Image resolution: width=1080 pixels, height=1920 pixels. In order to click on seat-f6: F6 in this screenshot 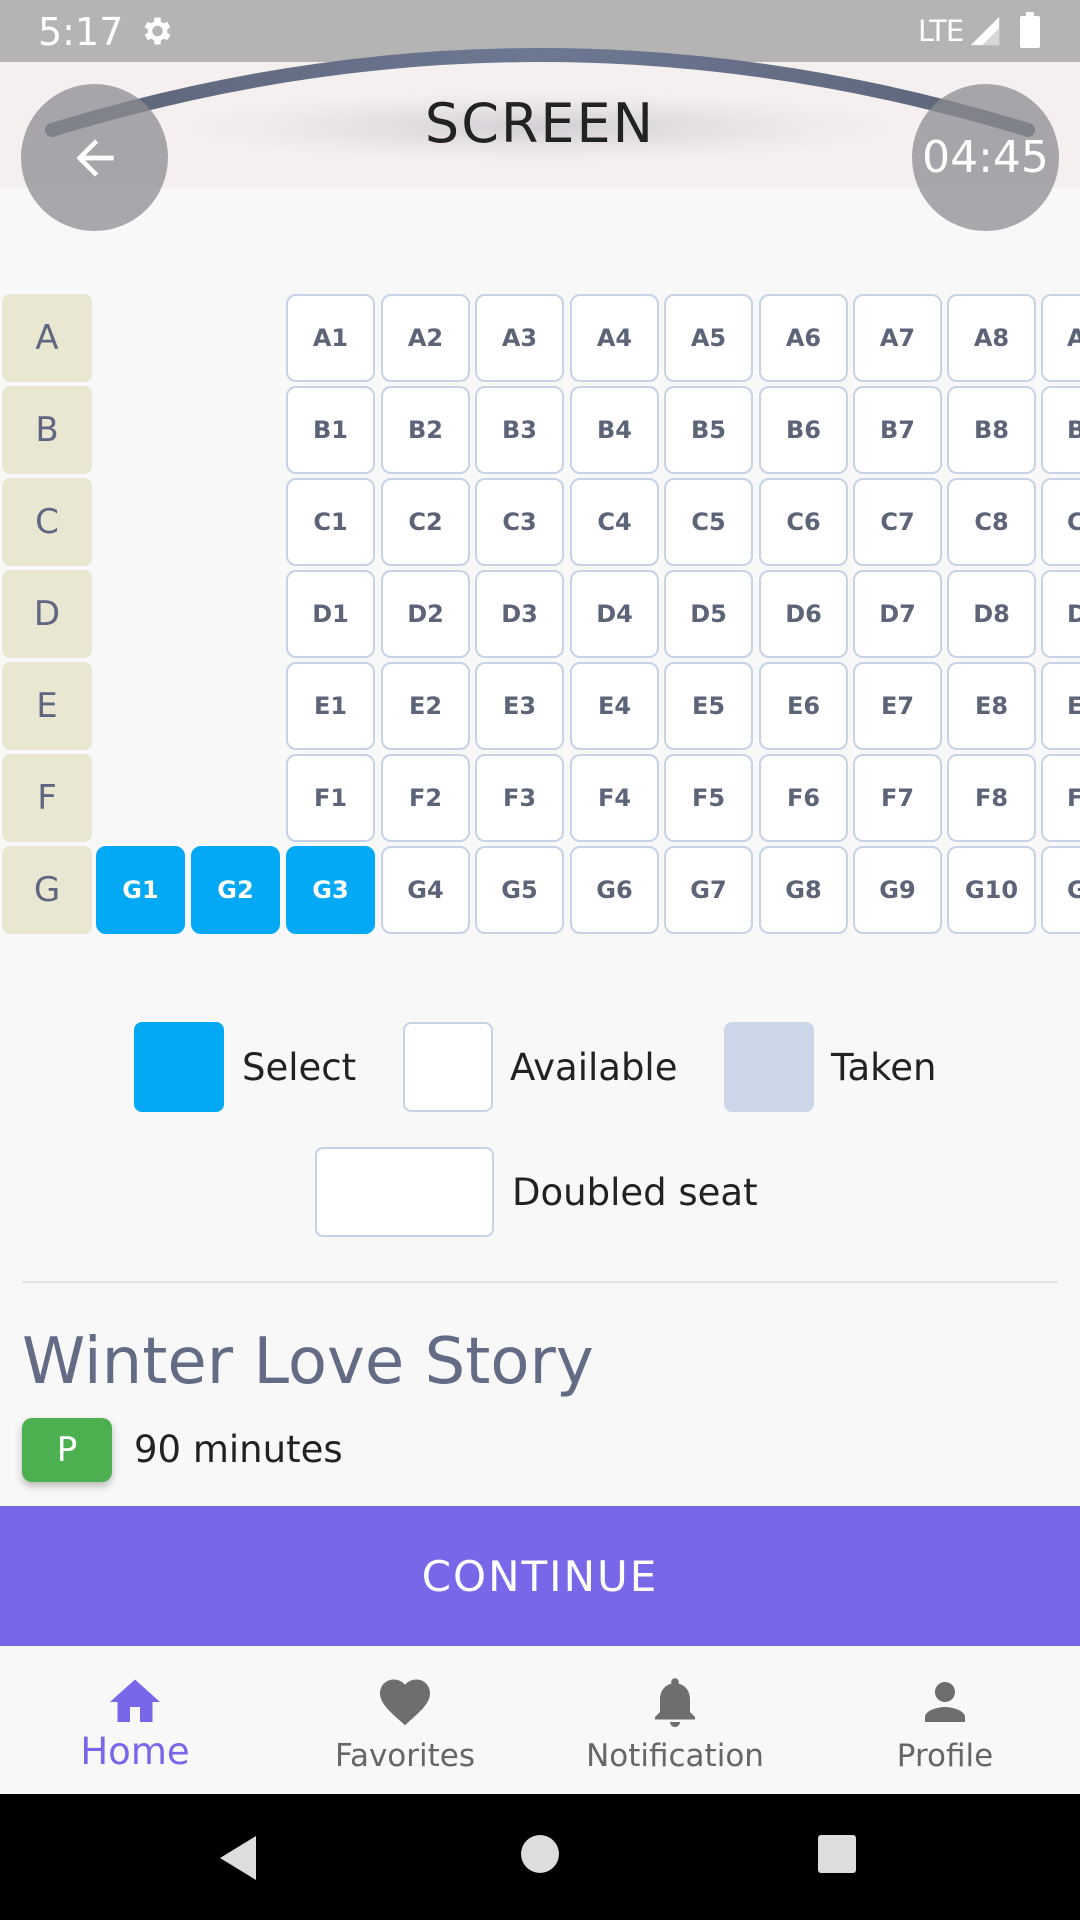, I will do `click(803, 798)`.